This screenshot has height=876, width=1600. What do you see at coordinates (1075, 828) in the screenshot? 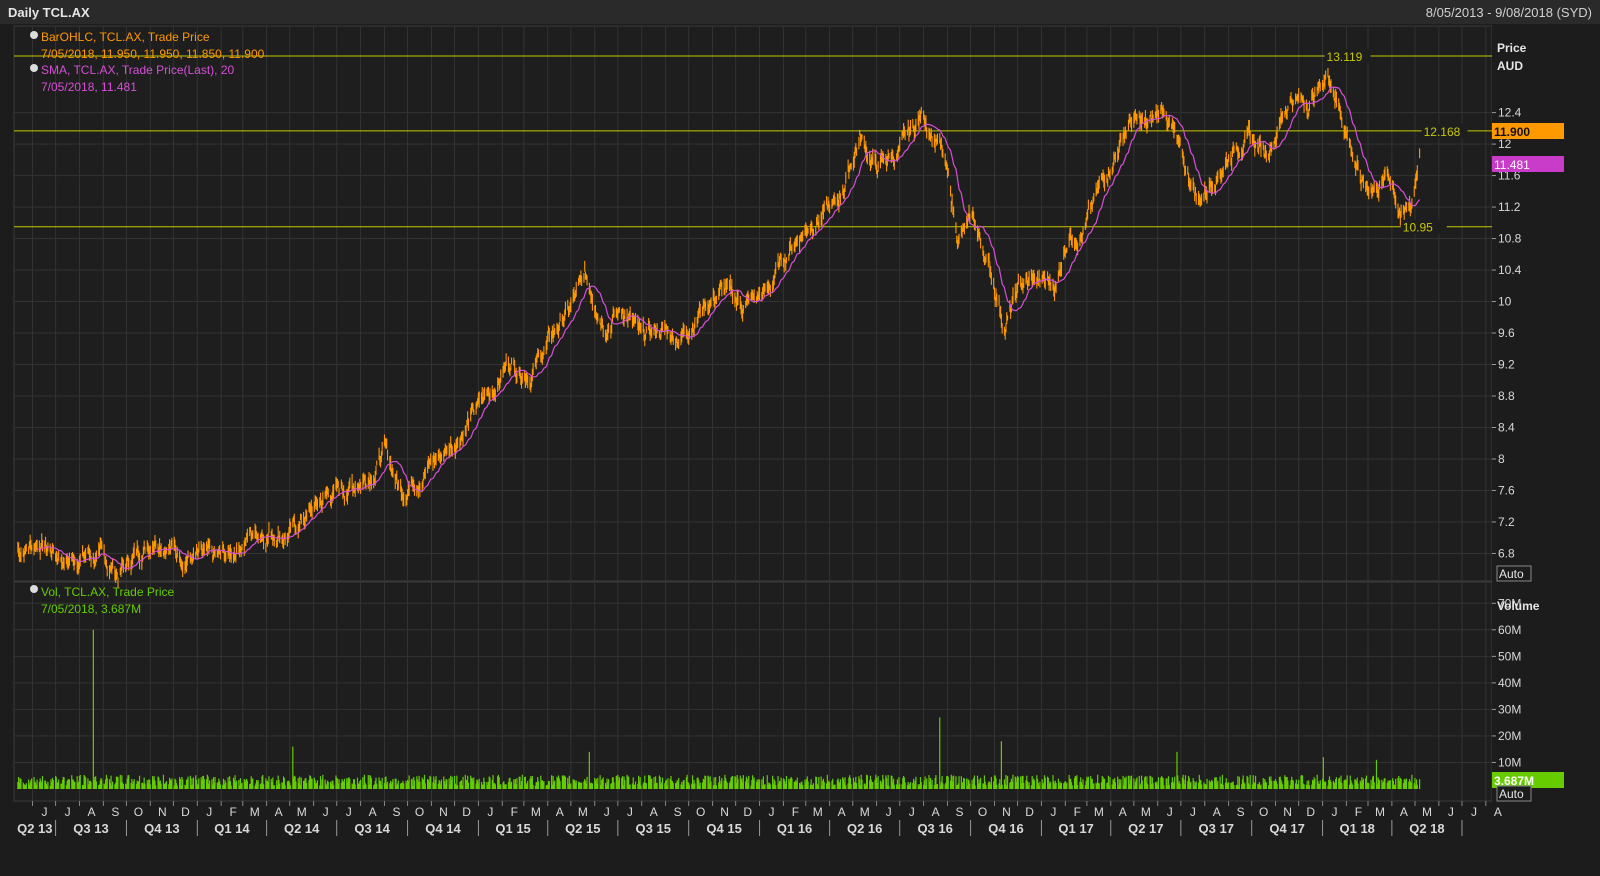
I see `quarter-label: Q1 17` at bounding box center [1075, 828].